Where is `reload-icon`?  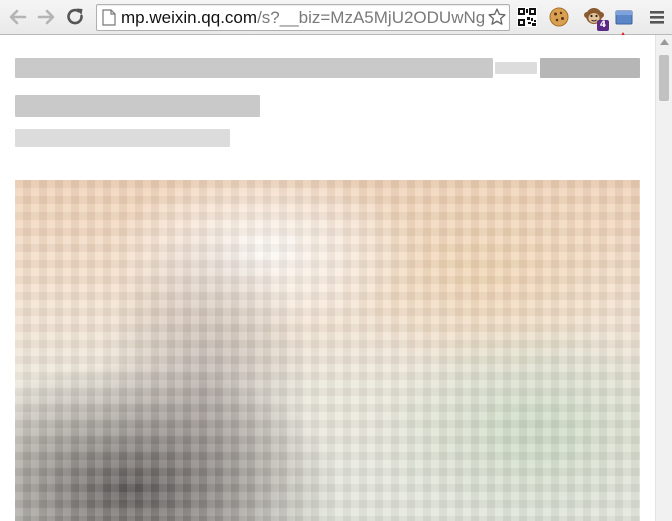
reload-icon is located at coordinates (75, 16).